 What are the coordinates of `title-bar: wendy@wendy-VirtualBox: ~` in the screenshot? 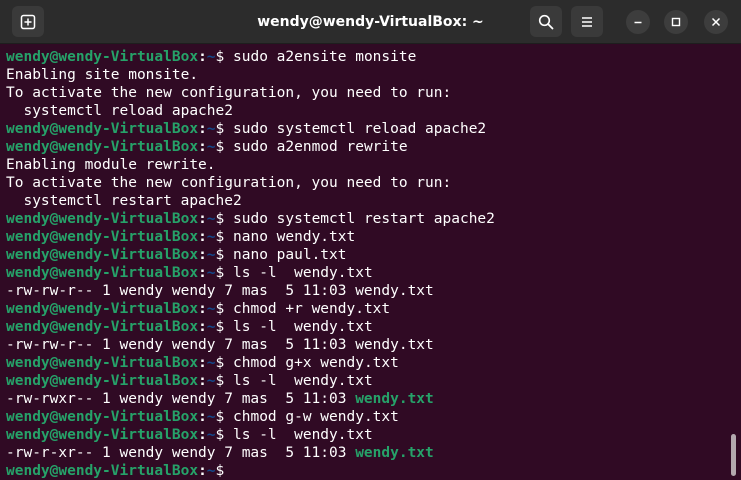 It's located at (370, 22).